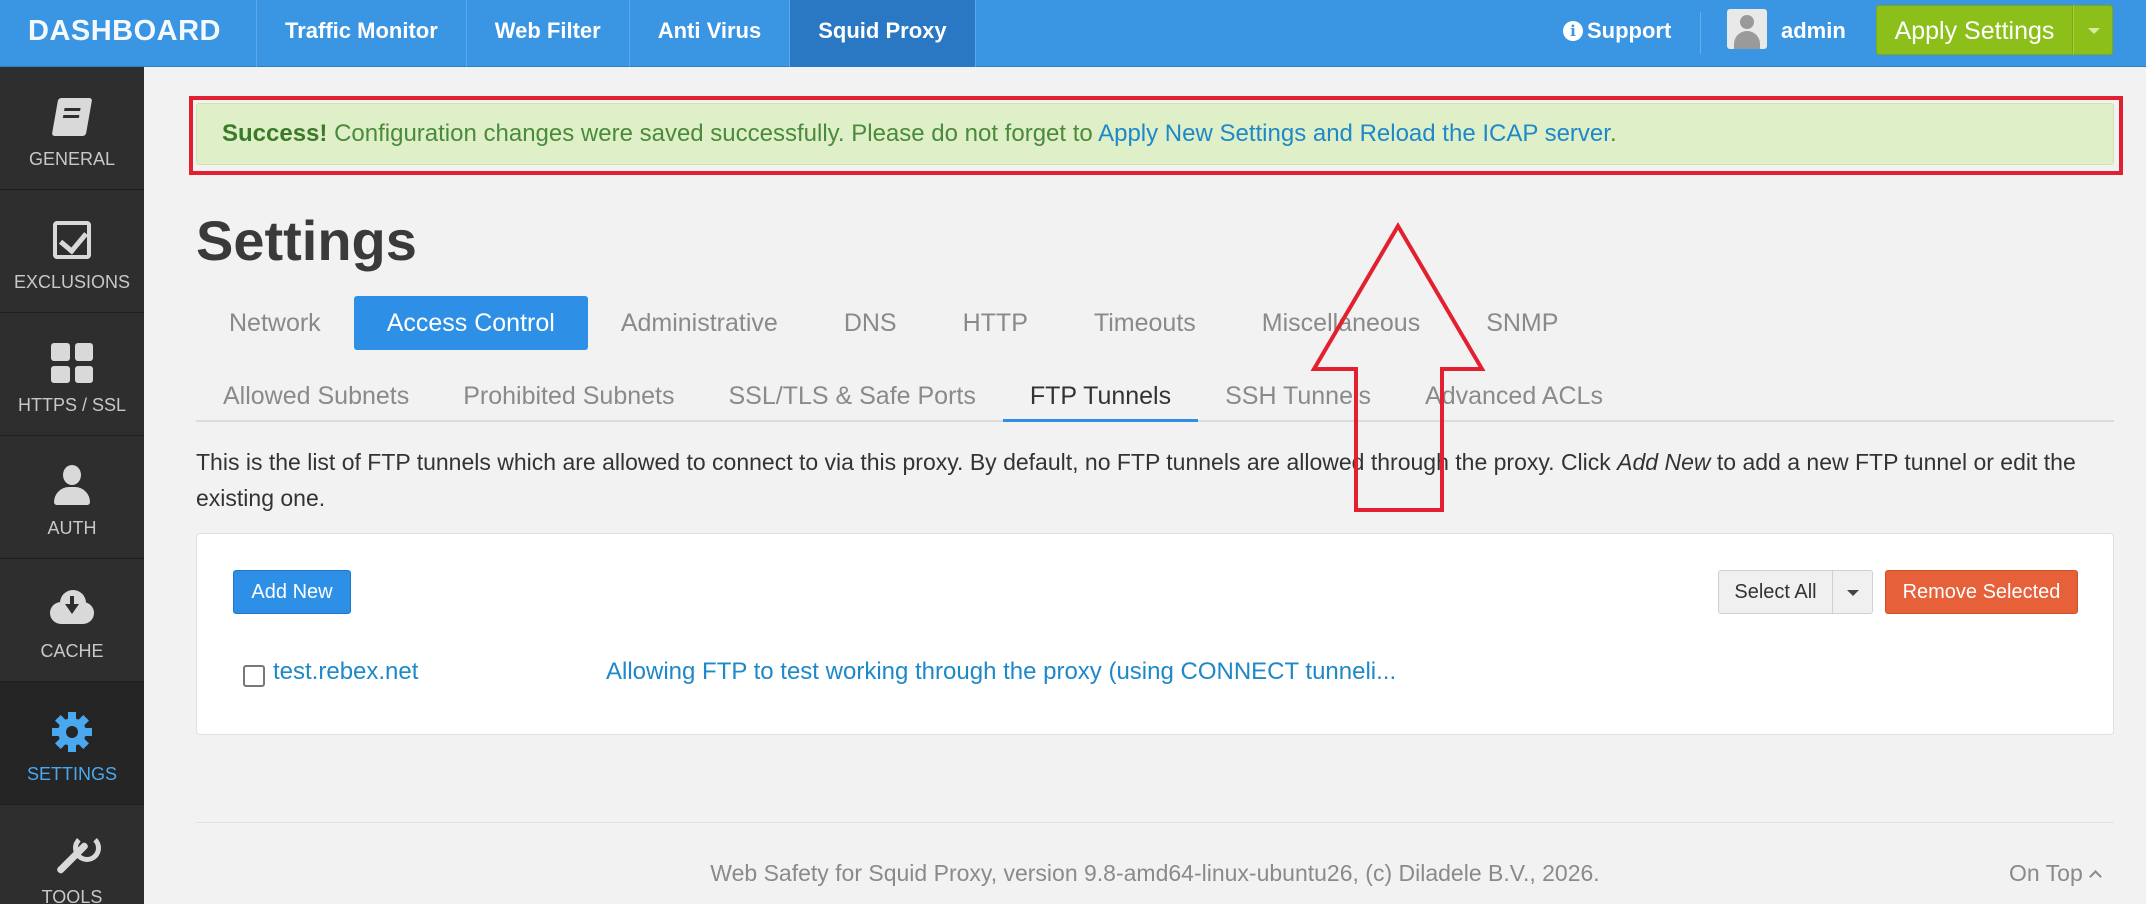 The image size is (2146, 904). Describe the element at coordinates (2093, 30) in the screenshot. I see `apply-settings-dropdown` at that location.